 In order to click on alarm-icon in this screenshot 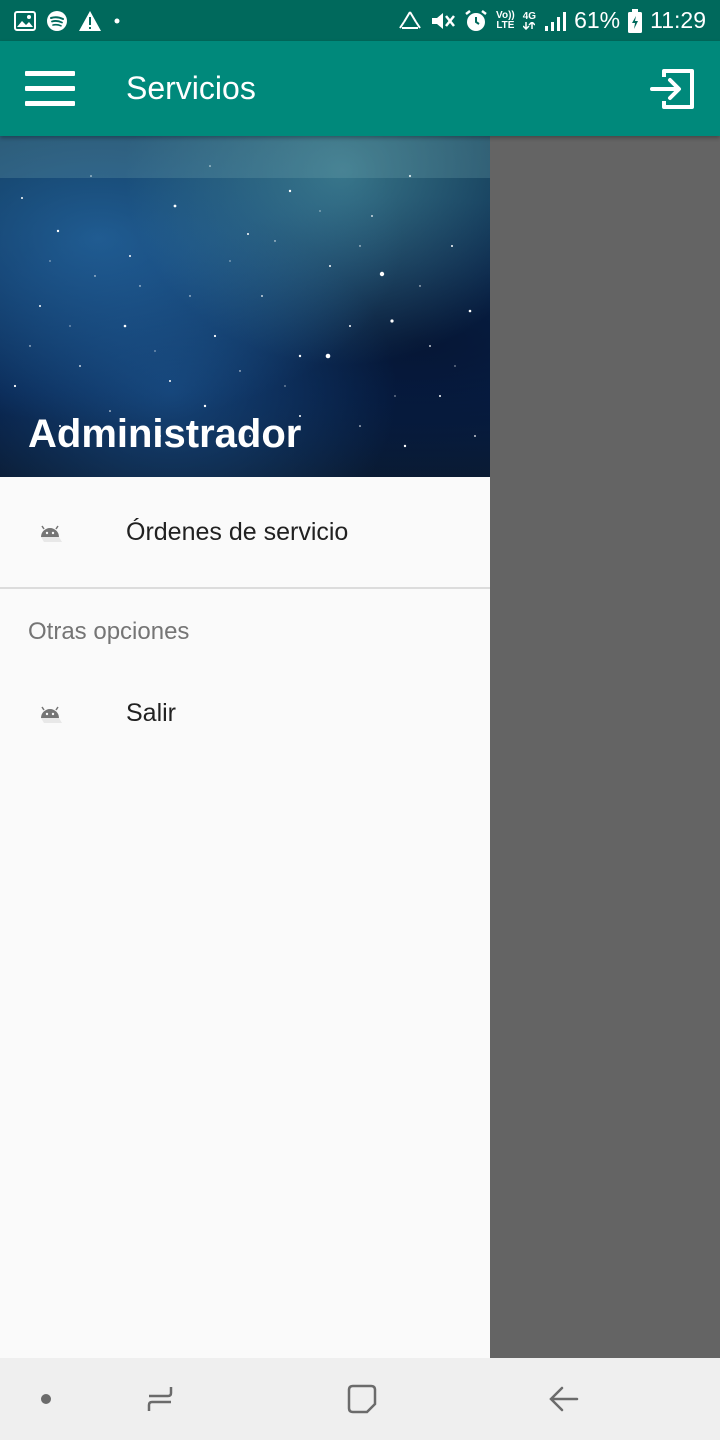, I will do `click(476, 21)`.